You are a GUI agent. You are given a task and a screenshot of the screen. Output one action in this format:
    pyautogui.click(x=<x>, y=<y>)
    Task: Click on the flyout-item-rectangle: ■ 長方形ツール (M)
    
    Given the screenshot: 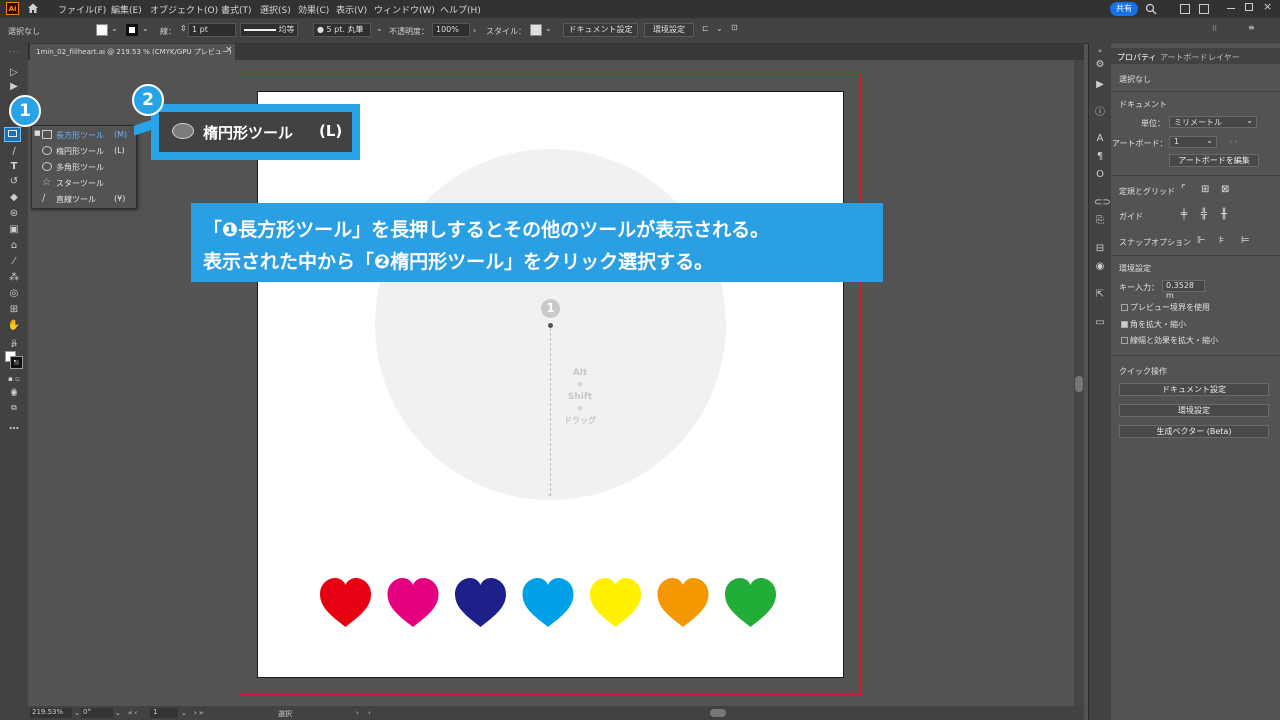 What is the action you would take?
    pyautogui.click(x=84, y=135)
    